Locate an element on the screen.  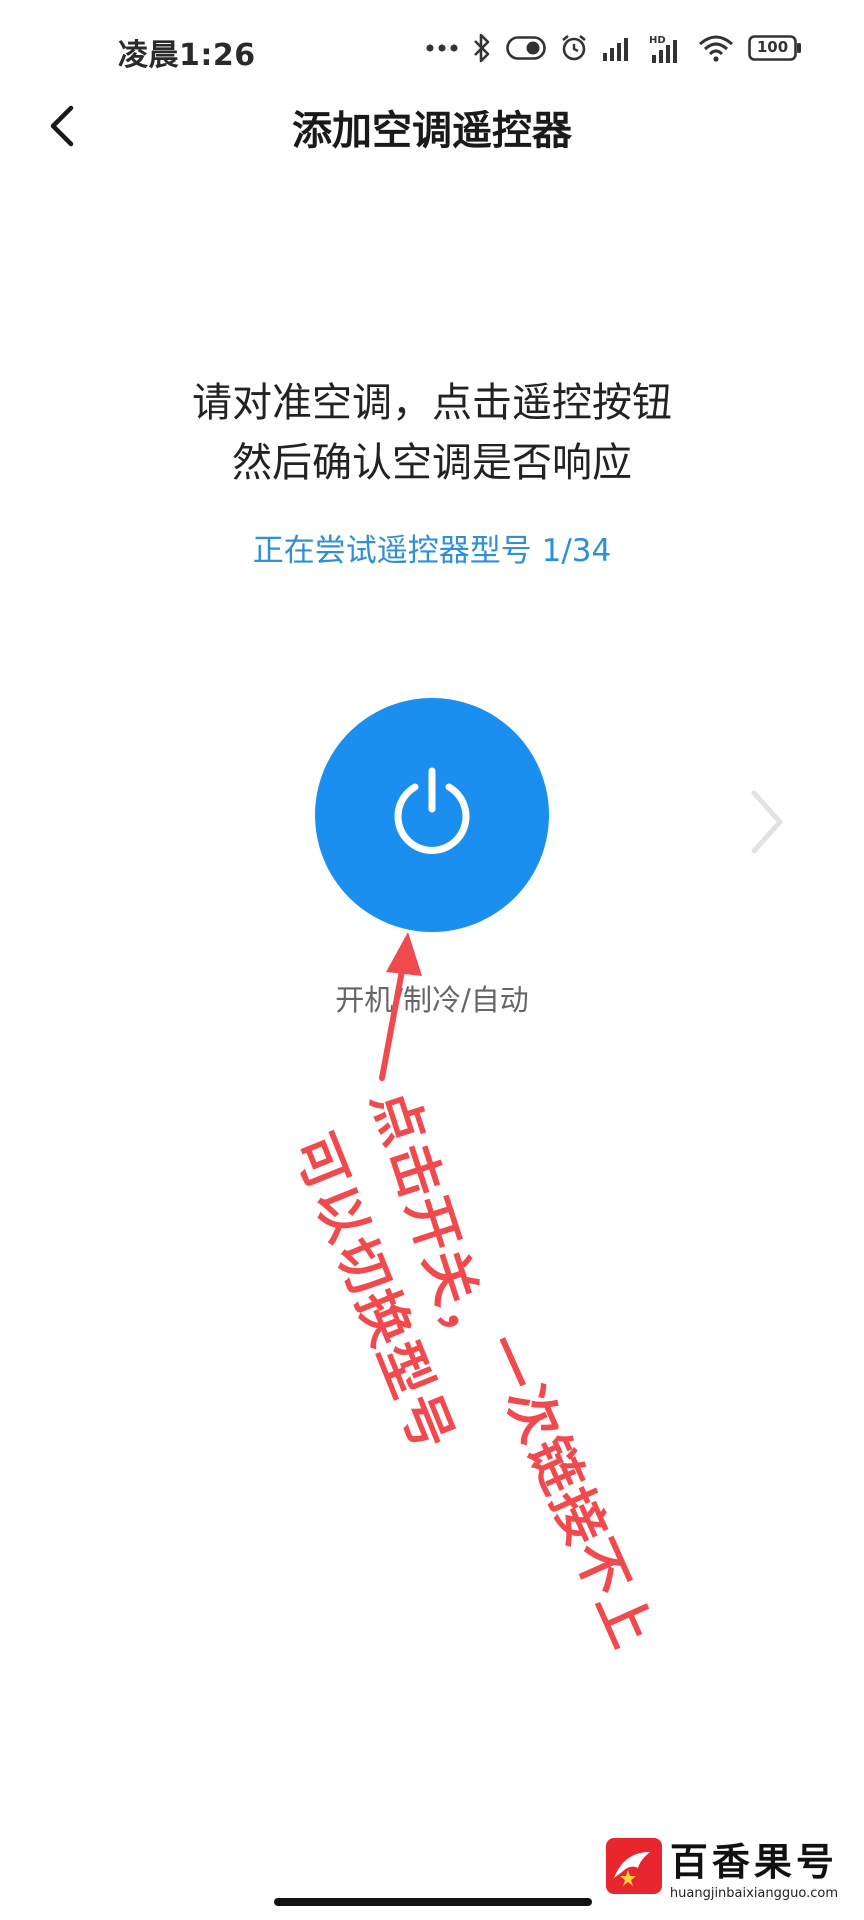
instruction-line-1: 请对准空调，点击遥控按钮 is located at coordinates (432, 403).